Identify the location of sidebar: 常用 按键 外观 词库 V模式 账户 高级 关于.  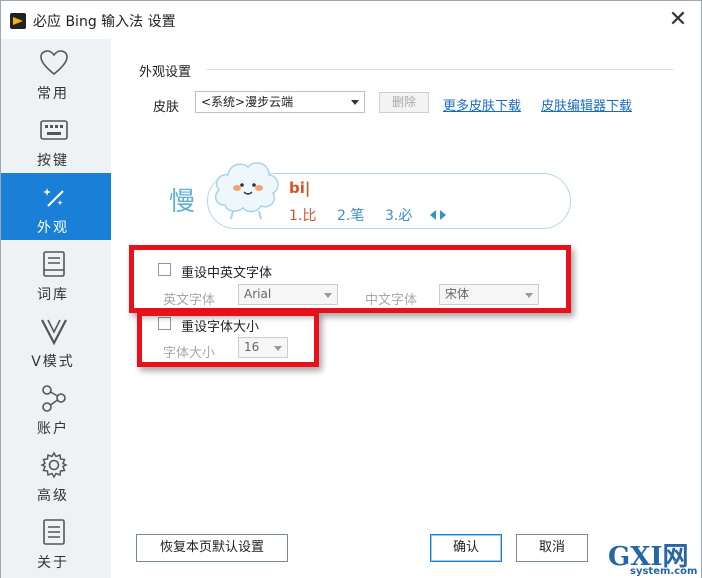
(56, 308).